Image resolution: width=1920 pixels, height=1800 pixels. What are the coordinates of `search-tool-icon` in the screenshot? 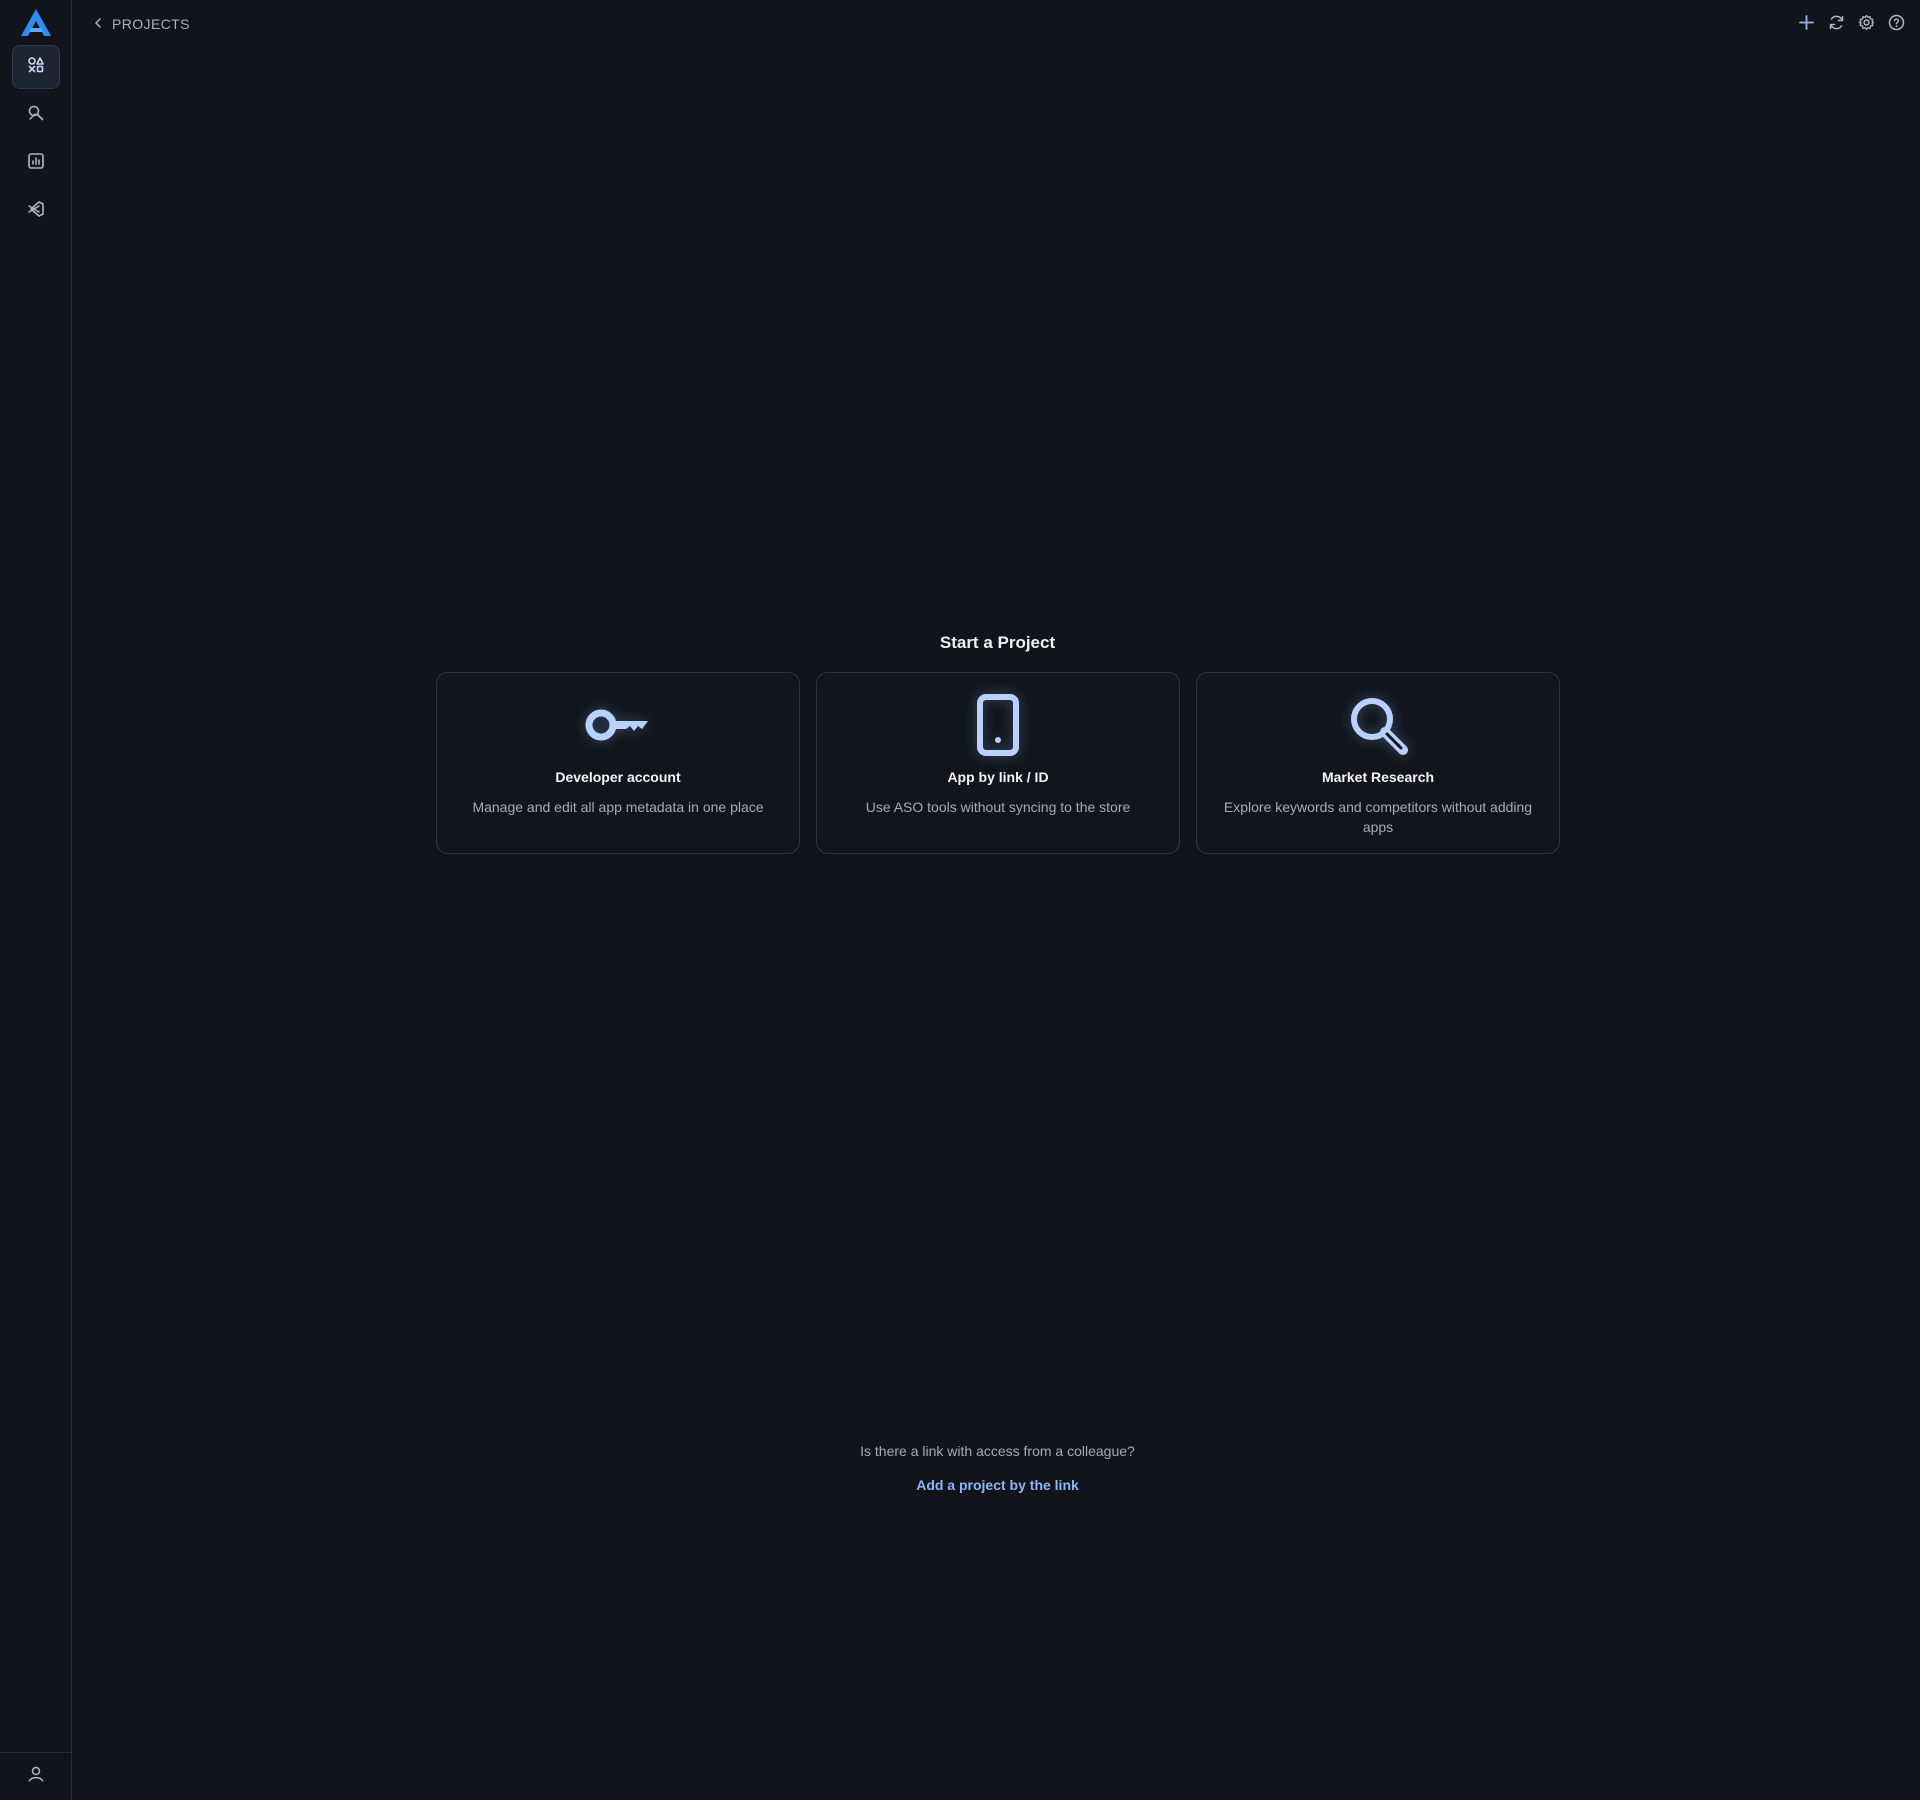 It's located at (36, 115).